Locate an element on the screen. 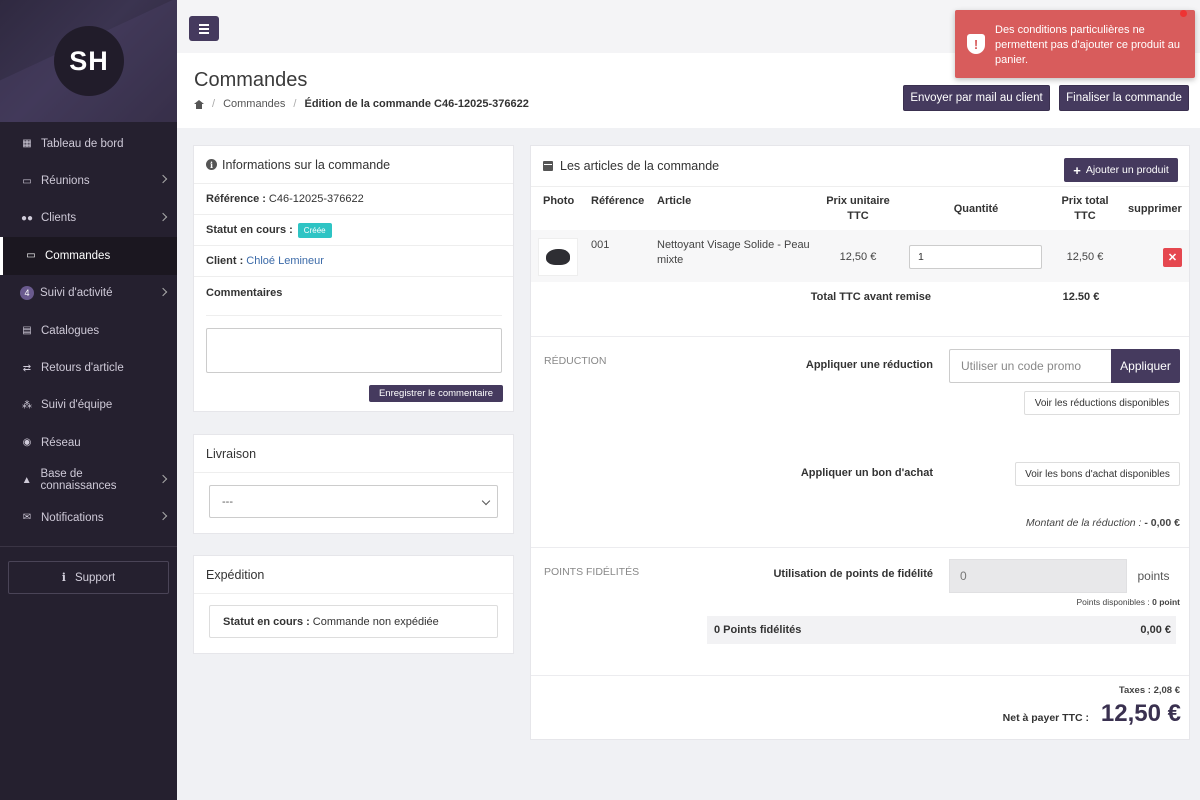 Image resolution: width=1200 pixels, height=800 pixels. support-button: i Support is located at coordinates (88, 577).